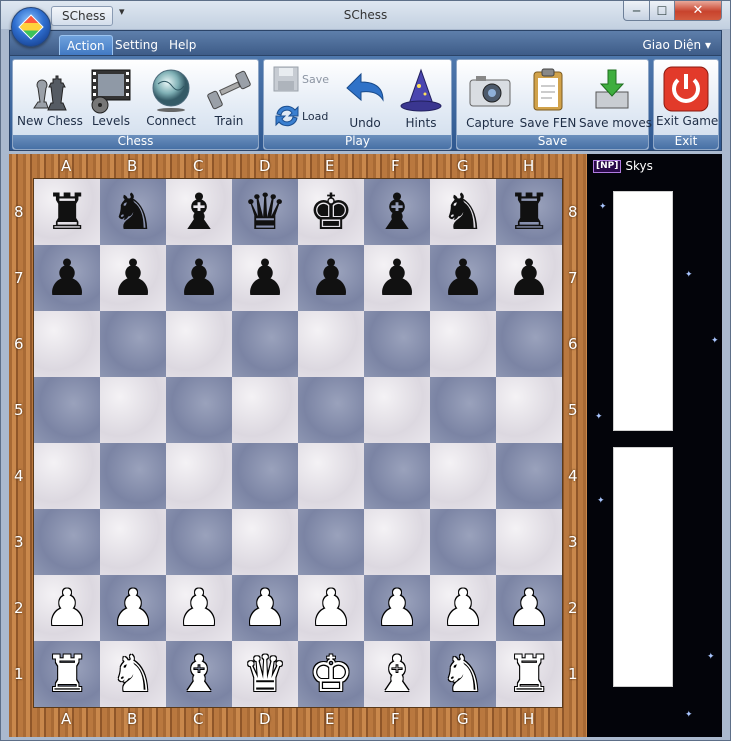 The height and width of the screenshot is (741, 731). Describe the element at coordinates (397, 476) in the screenshot. I see `square-f4` at that location.